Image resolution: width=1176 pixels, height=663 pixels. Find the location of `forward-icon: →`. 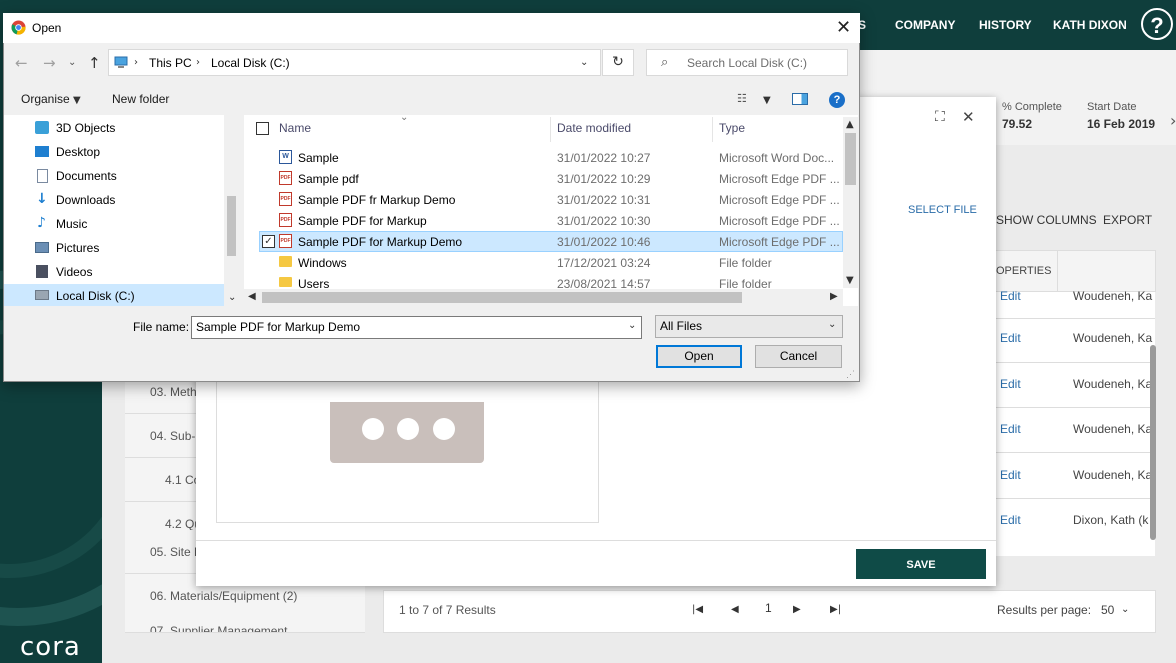

forward-icon: → is located at coordinates (49, 63).